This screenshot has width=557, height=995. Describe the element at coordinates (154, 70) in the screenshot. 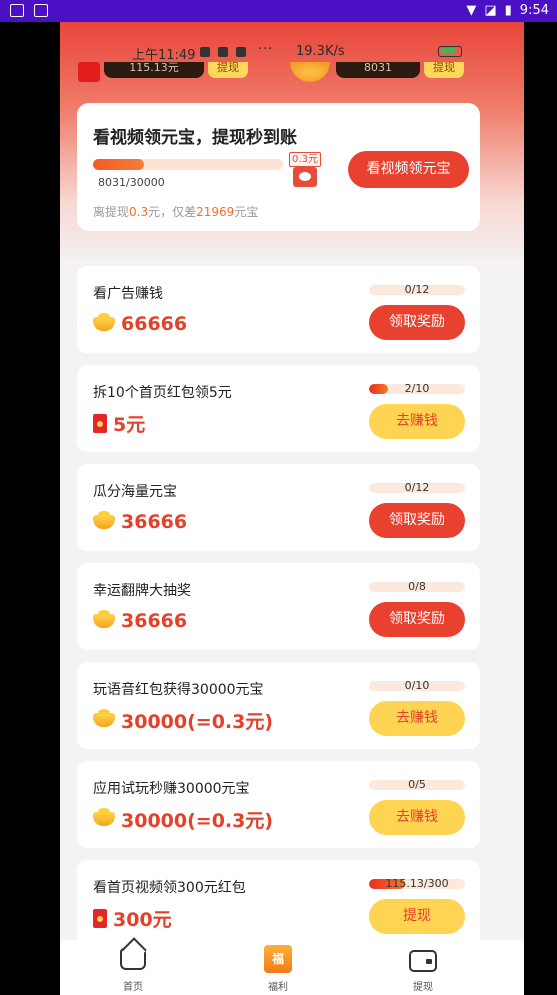

I see `cash-balance: 115.13元` at that location.